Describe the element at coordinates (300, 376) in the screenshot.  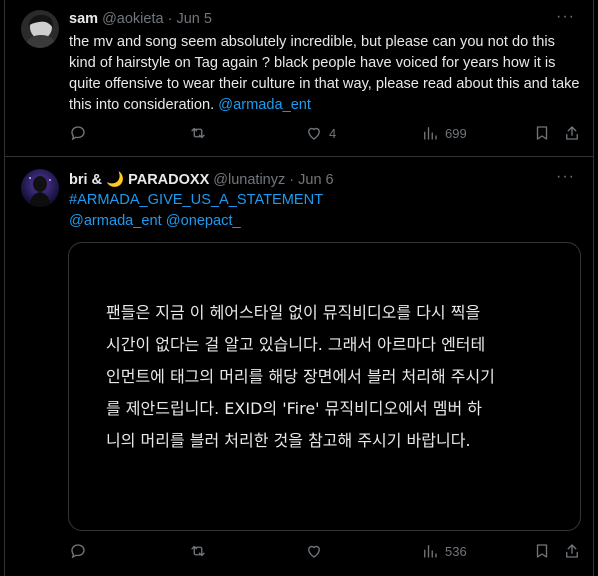
I see `card-line: 인먼트에 태그의 머리를 해당 장면에서 블러 처리해 주시기` at that location.